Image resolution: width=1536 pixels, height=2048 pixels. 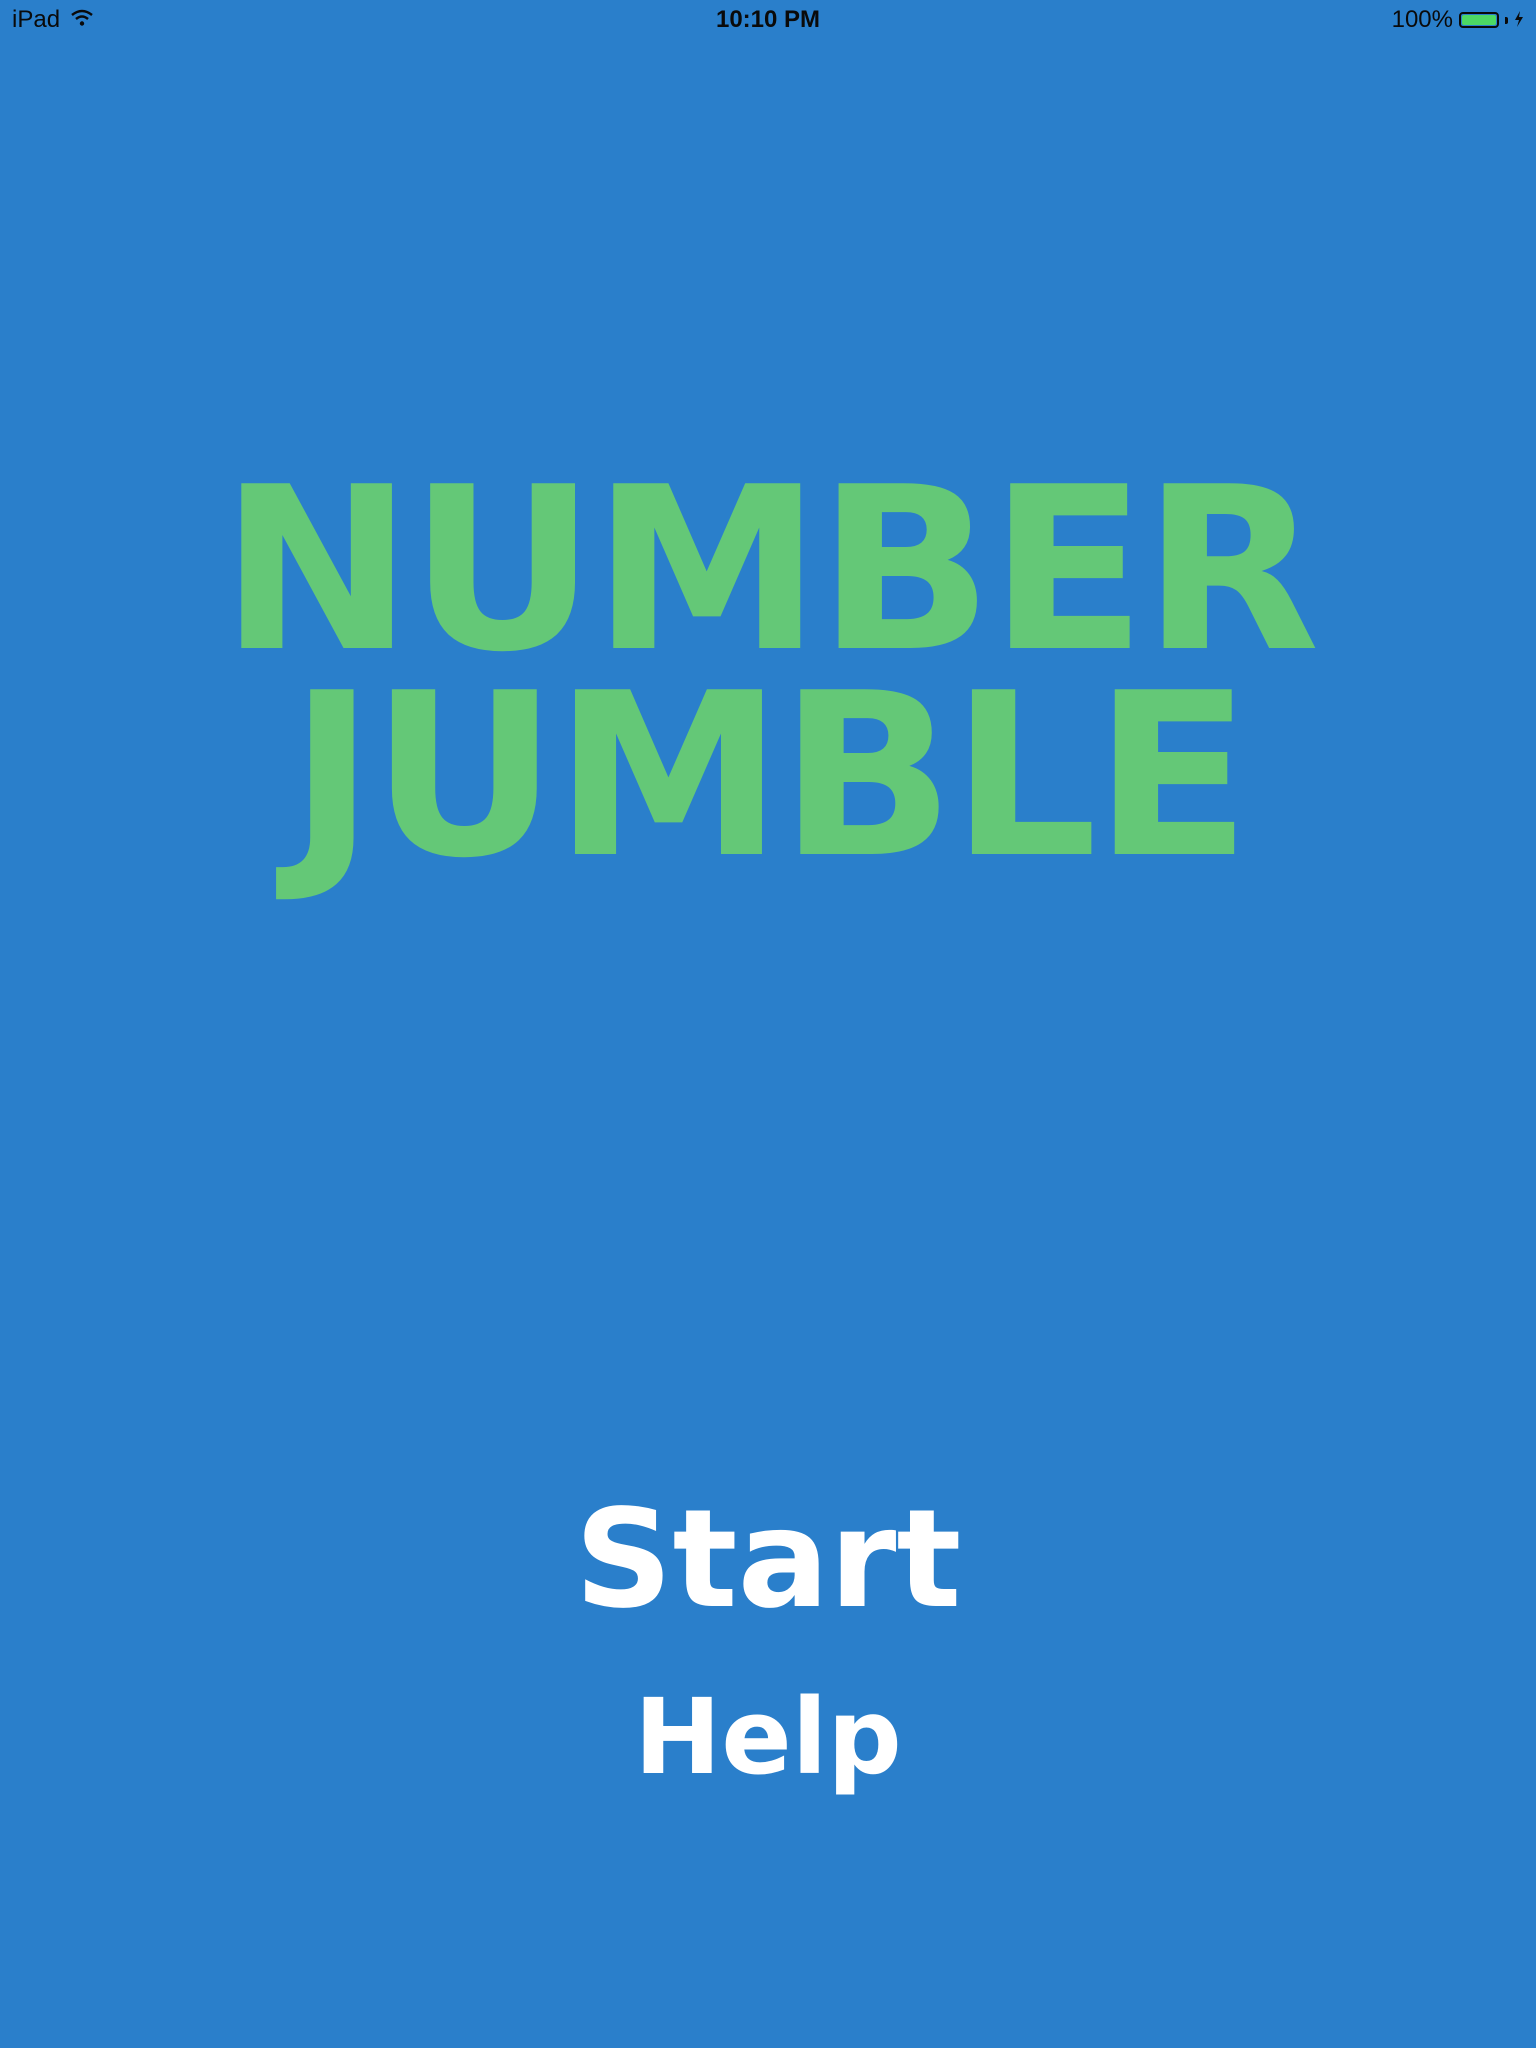 I want to click on status-time: 10:10 PM, so click(x=768, y=19).